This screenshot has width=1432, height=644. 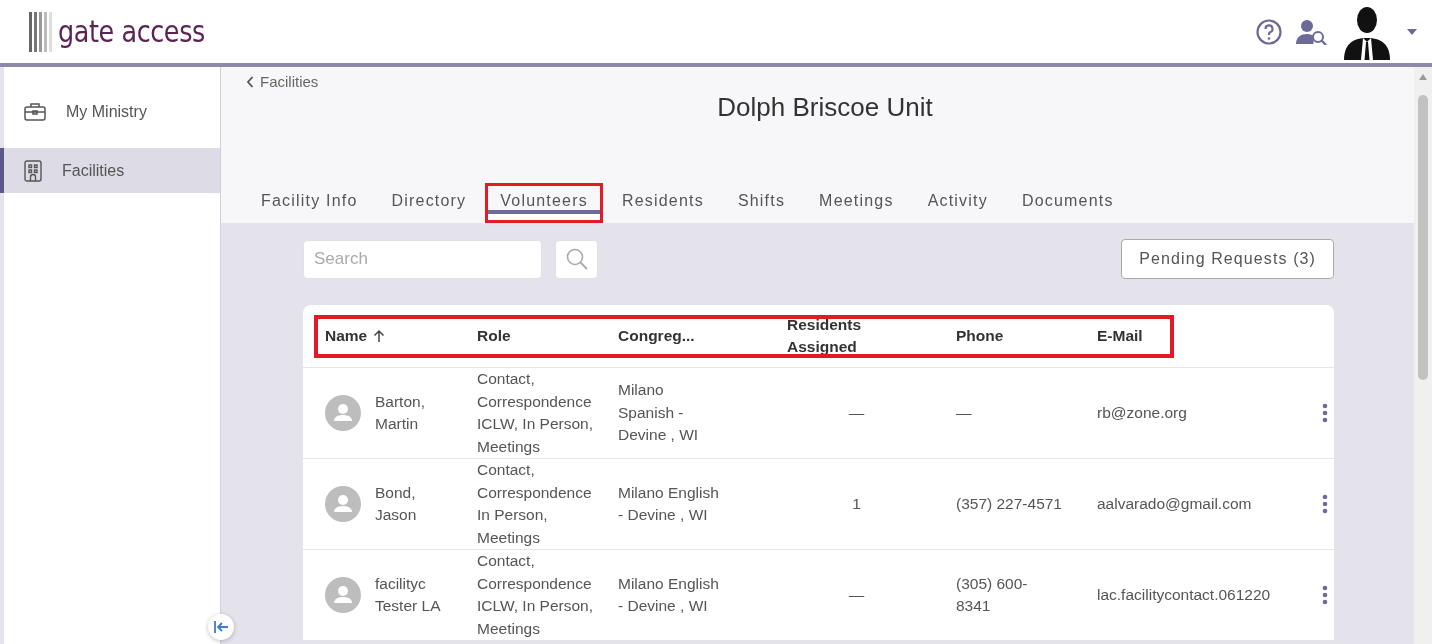 What do you see at coordinates (1184, 594) in the screenshot?
I see `table-cell-text: lac.facilitycontact.061220` at bounding box center [1184, 594].